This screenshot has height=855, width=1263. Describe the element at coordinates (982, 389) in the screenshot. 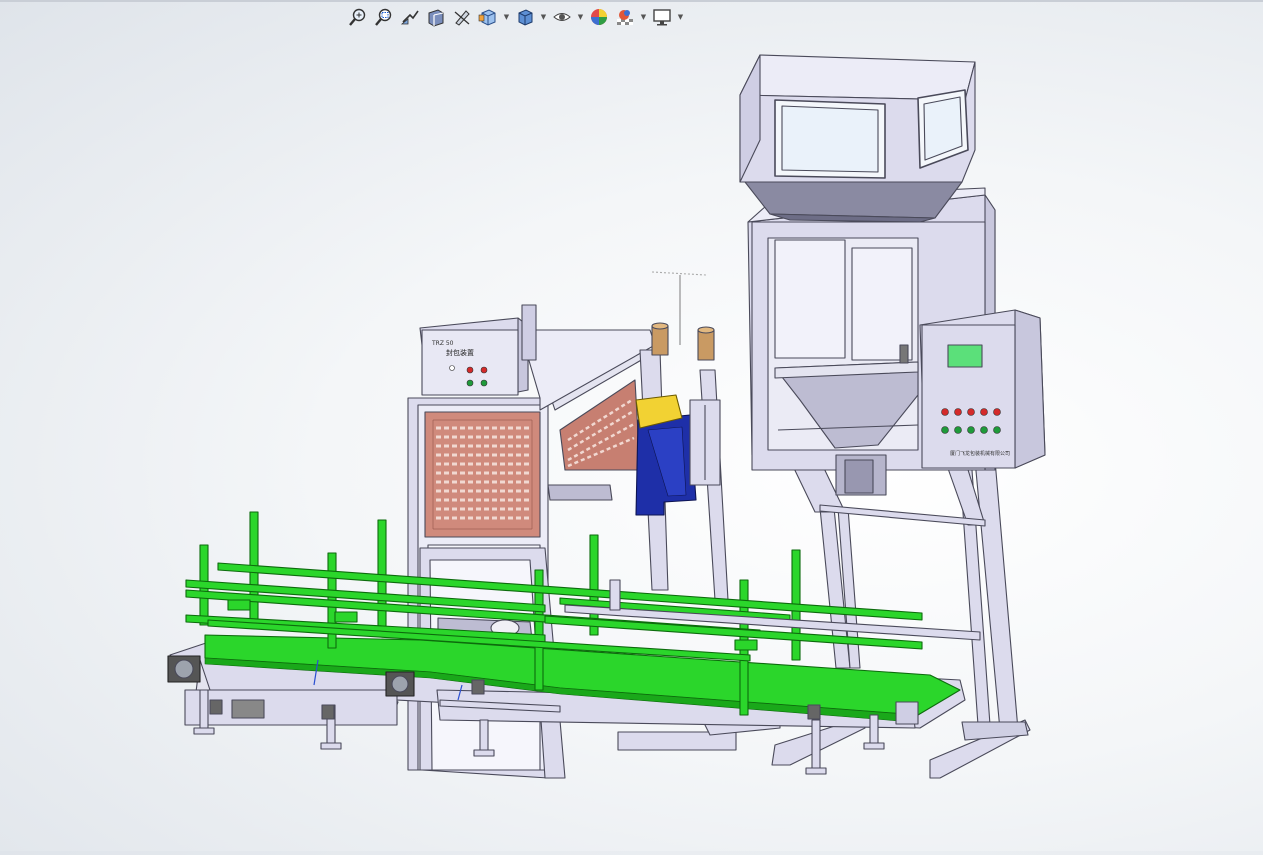

I see `electrical-control-cabinet: 厦门飞龙包装机械有限公司` at that location.